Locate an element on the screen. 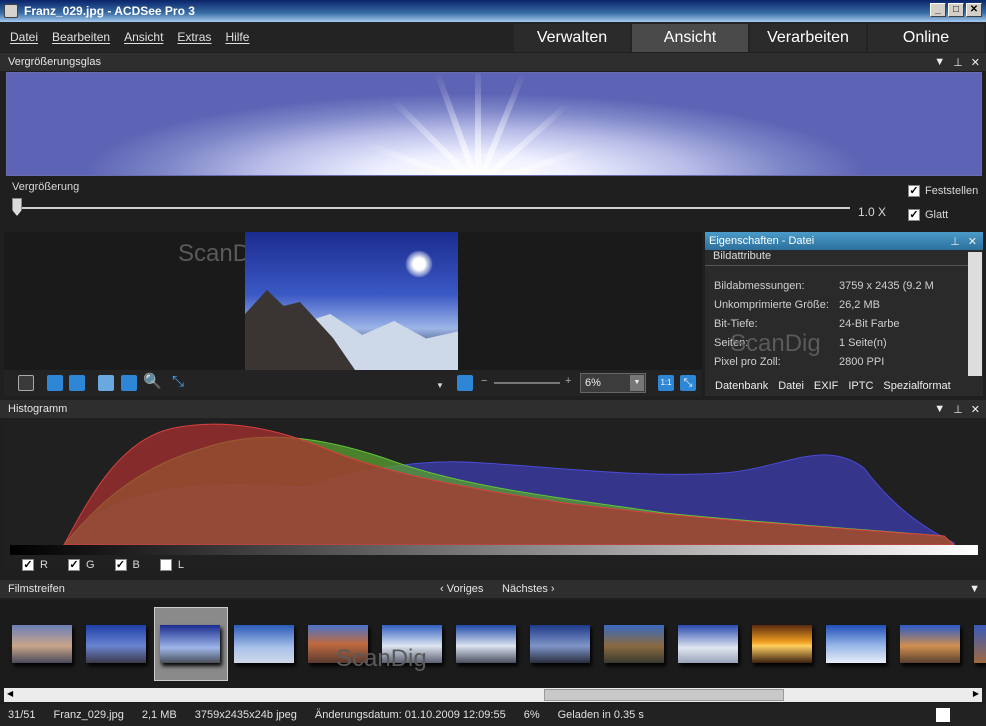 This screenshot has width=986, height=726. tab-iptc: IPTC is located at coordinates (860, 388).